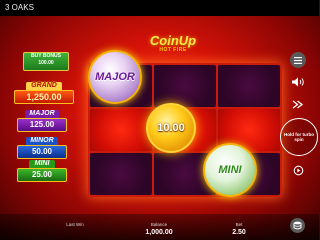  I want to click on coin-stack-icon, so click(297, 225).